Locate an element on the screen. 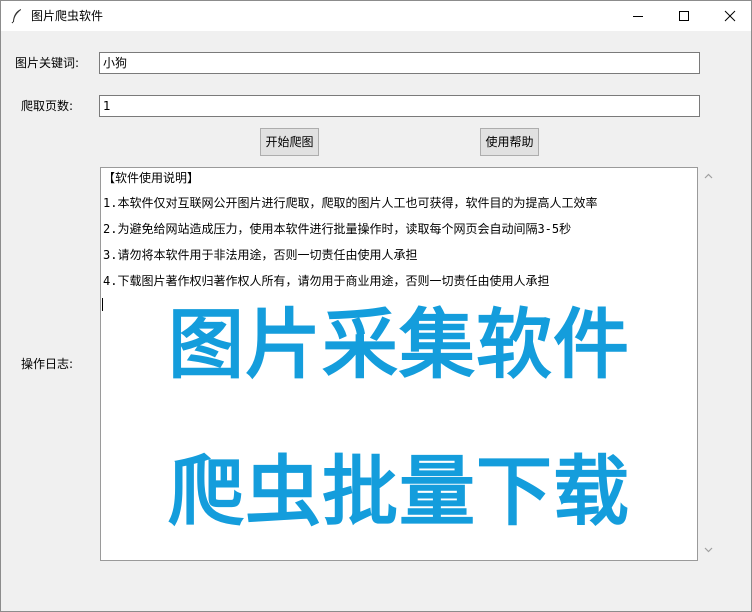 The image size is (752, 612). close-icon is located at coordinates (730, 16).